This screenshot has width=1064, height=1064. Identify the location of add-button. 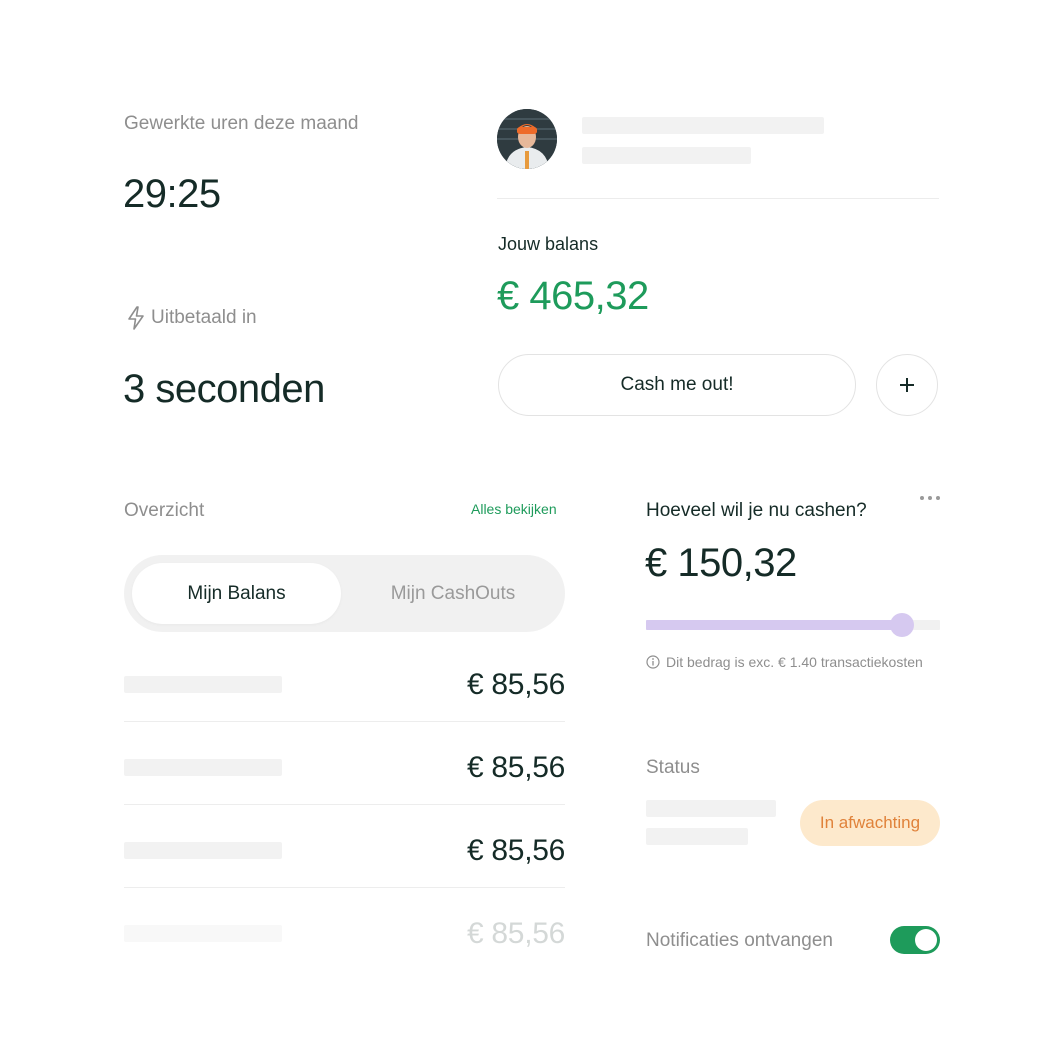
(907, 385).